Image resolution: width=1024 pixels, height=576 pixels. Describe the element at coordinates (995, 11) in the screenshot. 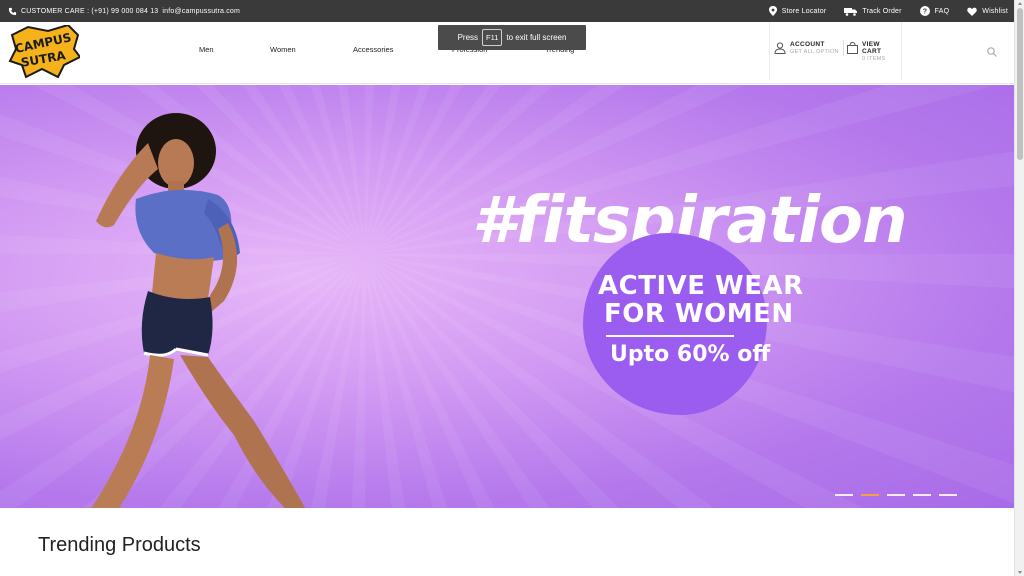

I see `wishlist-label: Wishlist` at that location.